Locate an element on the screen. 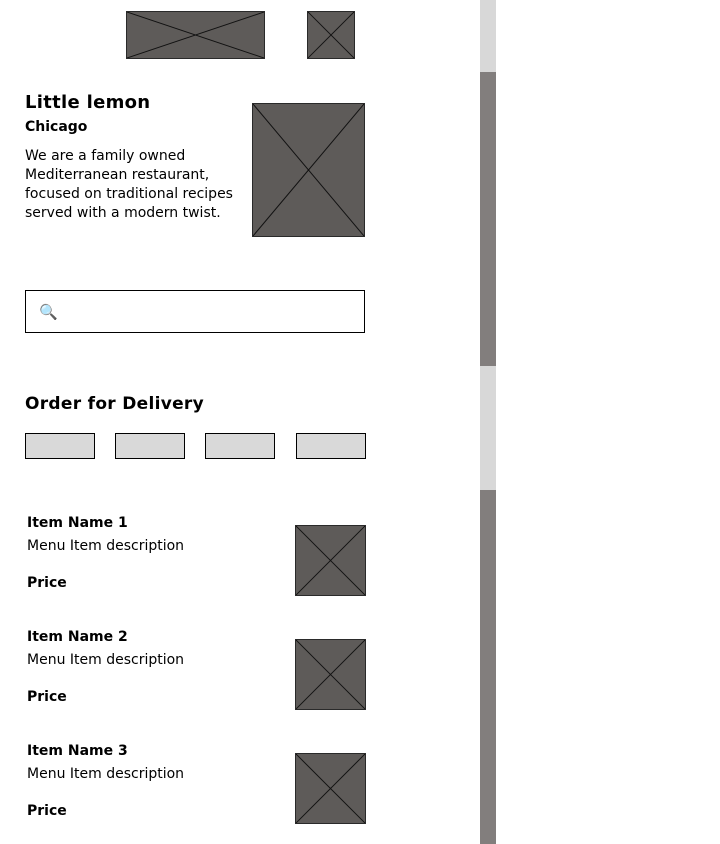 The image size is (720, 844). delivery-section-title: Order for Delivery is located at coordinates (114, 404).